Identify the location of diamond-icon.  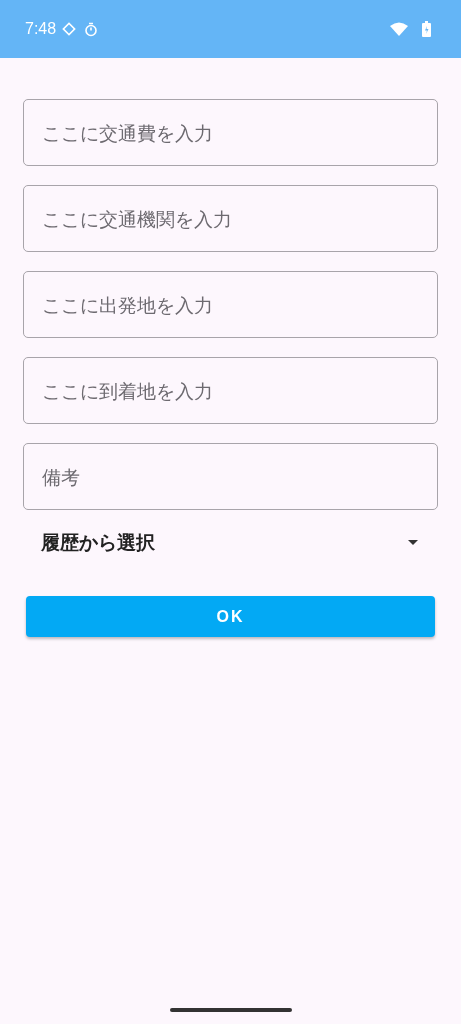
(69, 29).